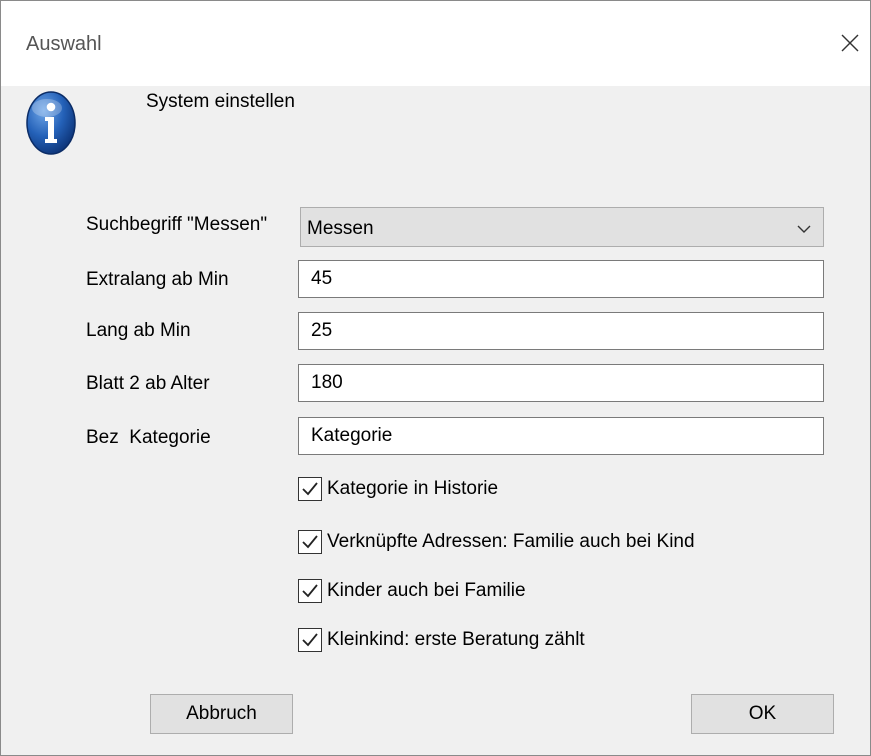 This screenshot has width=871, height=756. I want to click on dialog-heading: System einstellen, so click(220, 101).